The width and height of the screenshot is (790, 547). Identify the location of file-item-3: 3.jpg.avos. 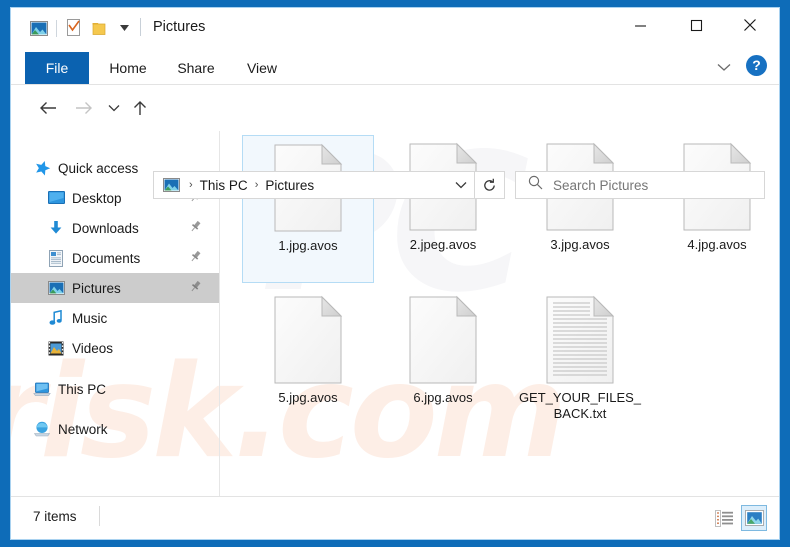
(580, 209).